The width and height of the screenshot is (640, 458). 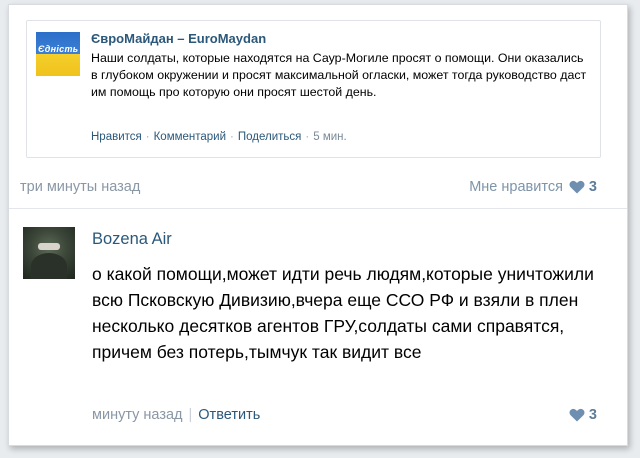 What do you see at coordinates (116, 137) in the screenshot?
I see `post-like-link: Нравится` at bounding box center [116, 137].